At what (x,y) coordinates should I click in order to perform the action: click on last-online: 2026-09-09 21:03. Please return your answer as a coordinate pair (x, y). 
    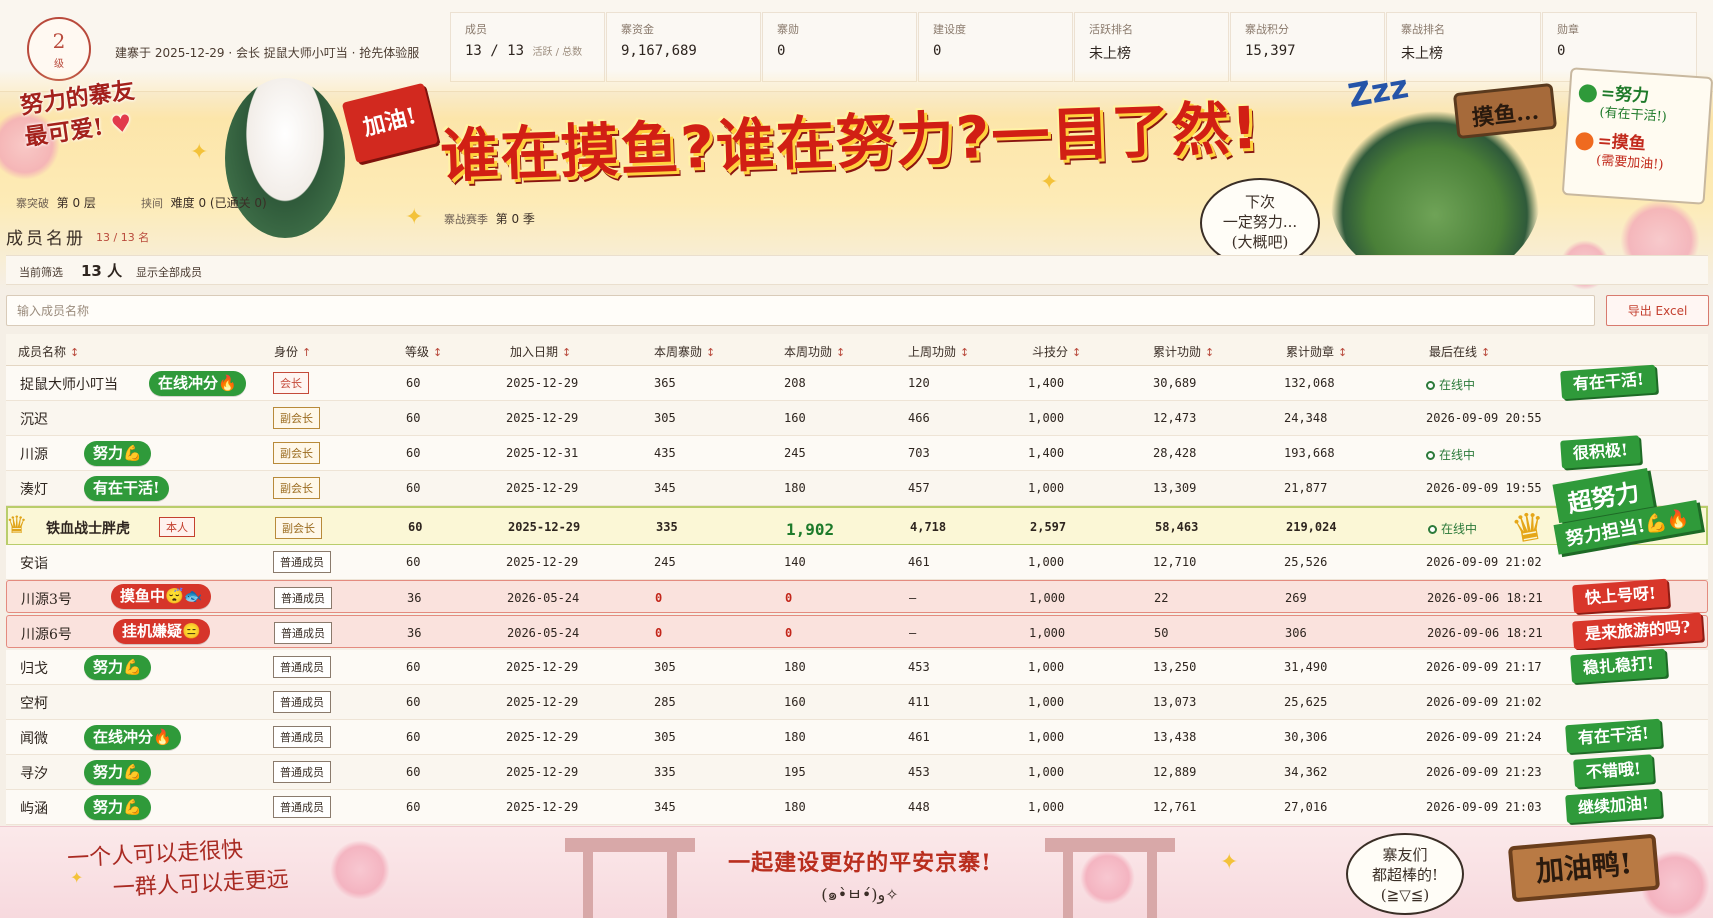
    Looking at the image, I should click on (1484, 807).